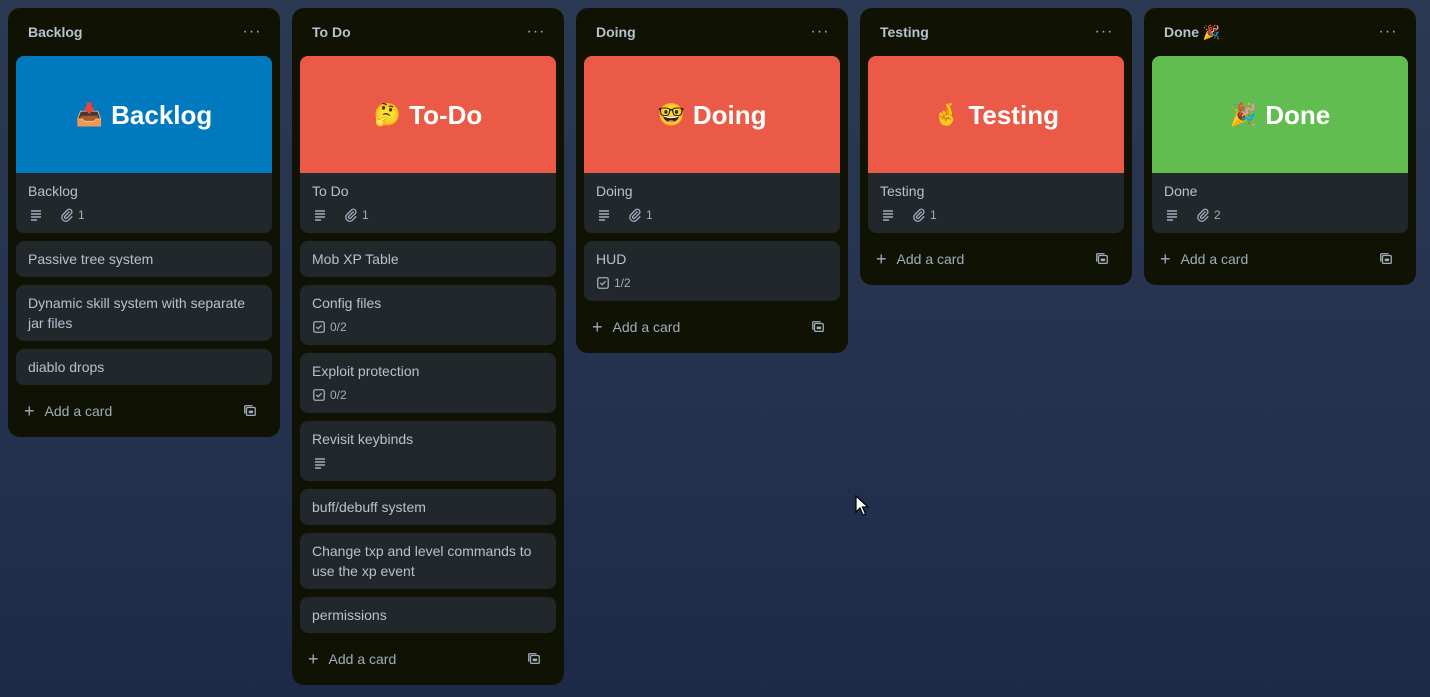  Describe the element at coordinates (144, 144) in the screenshot. I see `card-cover-backlog: 📥 Backlog Backlog 1` at that location.